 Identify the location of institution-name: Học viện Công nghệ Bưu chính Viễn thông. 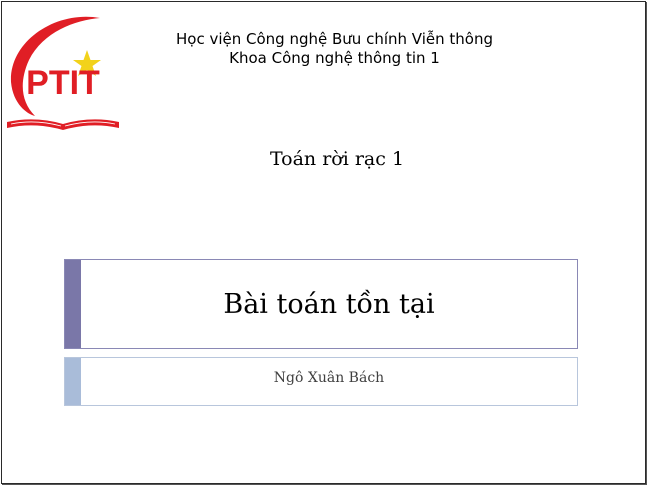
(334, 39).